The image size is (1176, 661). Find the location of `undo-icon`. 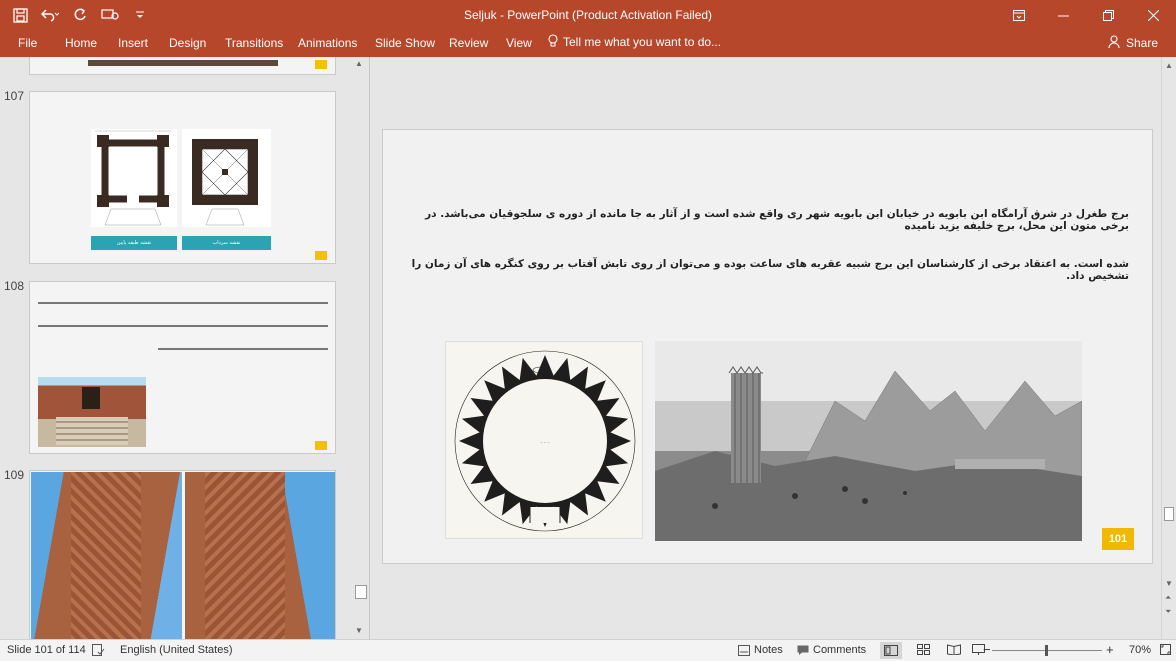

undo-icon is located at coordinates (50, 15).